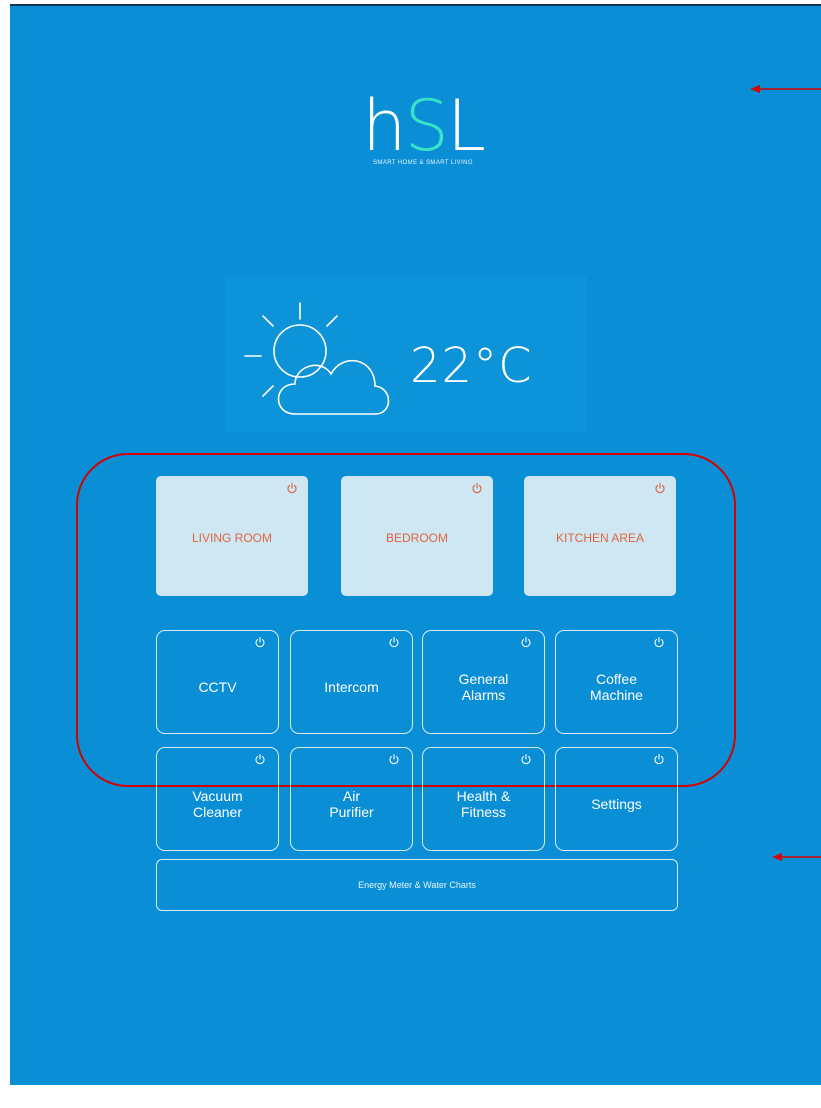 This screenshot has height=1108, width=821. I want to click on device-tile-settings: Settings, so click(616, 799).